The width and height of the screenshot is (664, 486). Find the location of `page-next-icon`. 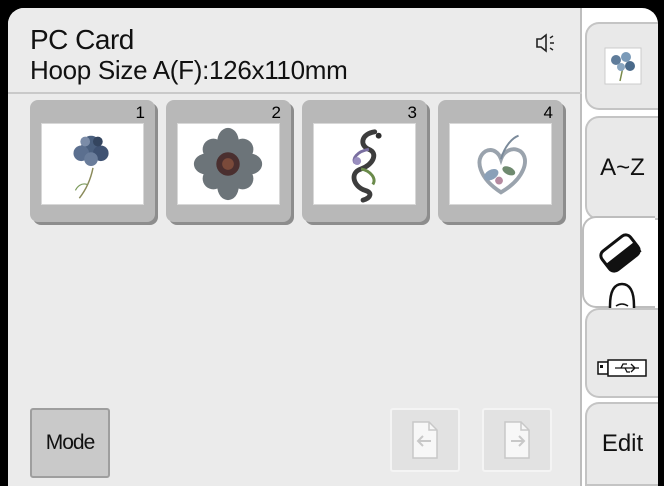

page-next-icon is located at coordinates (517, 440).